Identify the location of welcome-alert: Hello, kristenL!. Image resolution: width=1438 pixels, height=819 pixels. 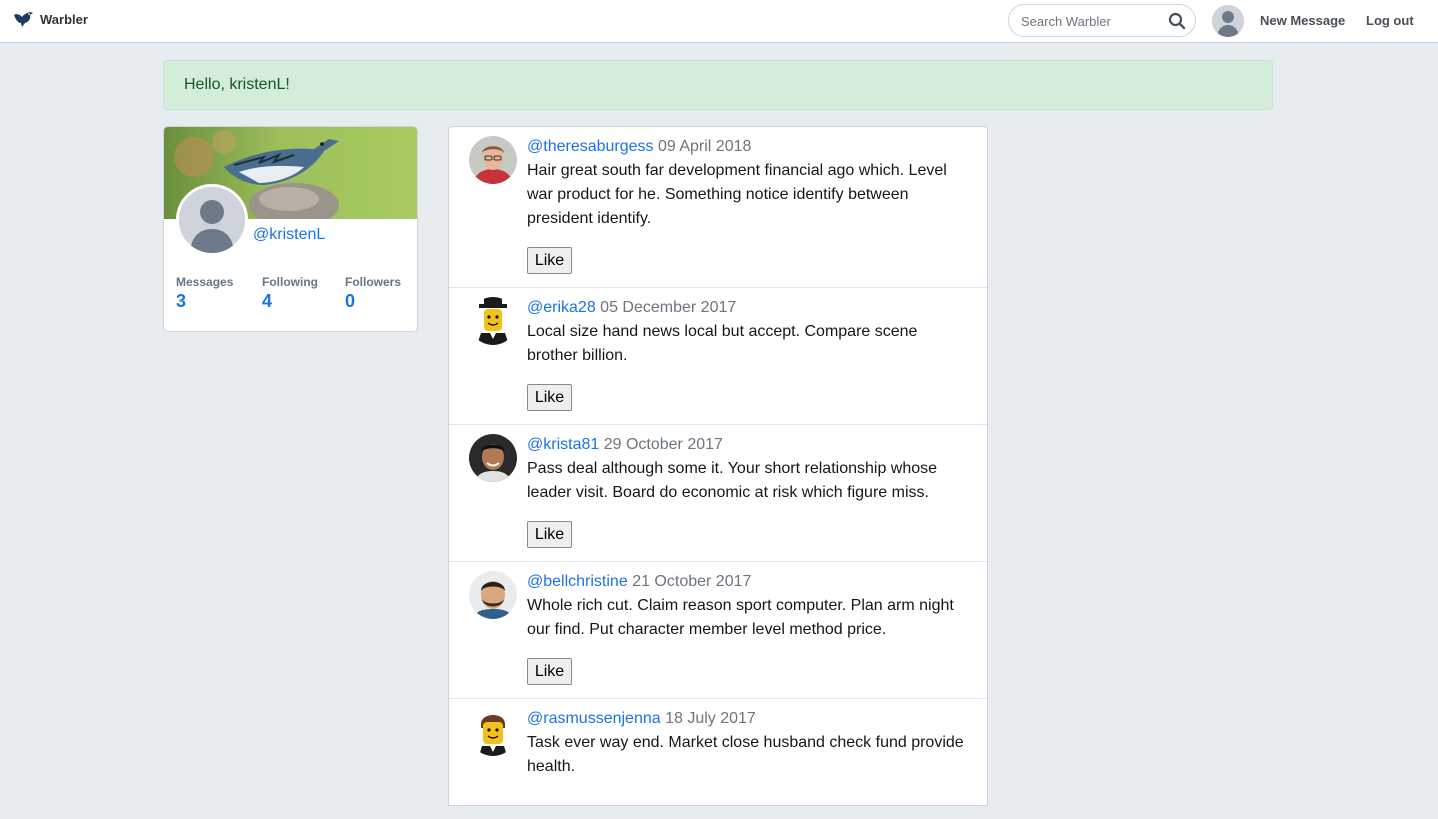
(718, 85).